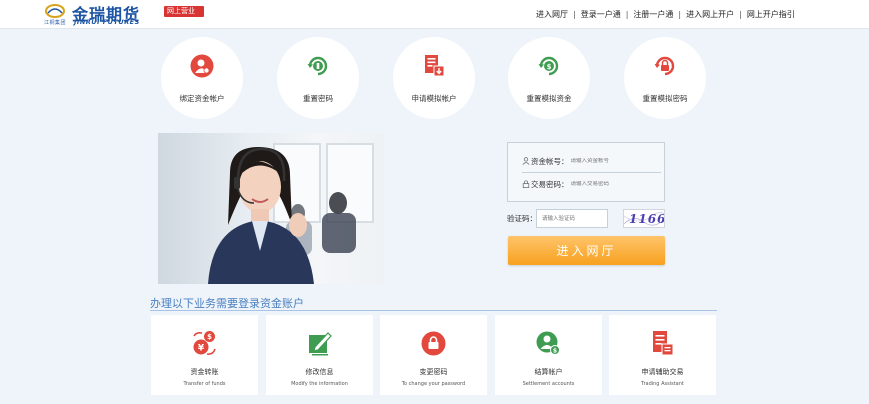 The image size is (869, 404). What do you see at coordinates (550, 161) in the screenshot?
I see `account-label: 资金帐号：` at bounding box center [550, 161].